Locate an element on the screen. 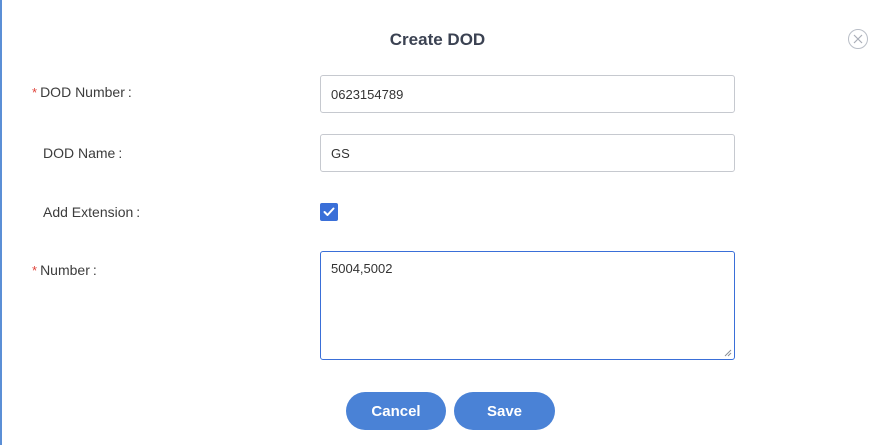 This screenshot has height=445, width=873. number-label-text: Number is located at coordinates (65, 270).